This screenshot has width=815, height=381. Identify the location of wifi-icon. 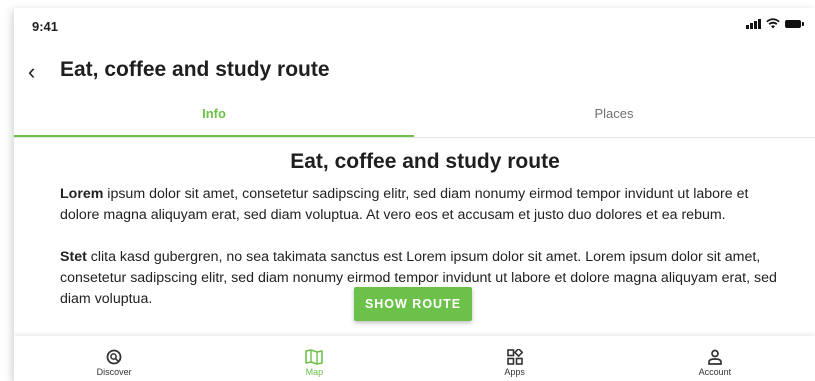
(773, 23).